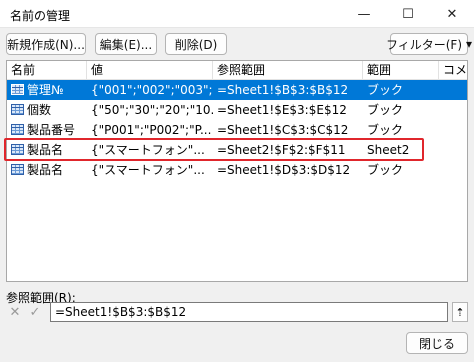 The image size is (474, 362). I want to click on column-header-ref: 参照範囲, so click(288, 70).